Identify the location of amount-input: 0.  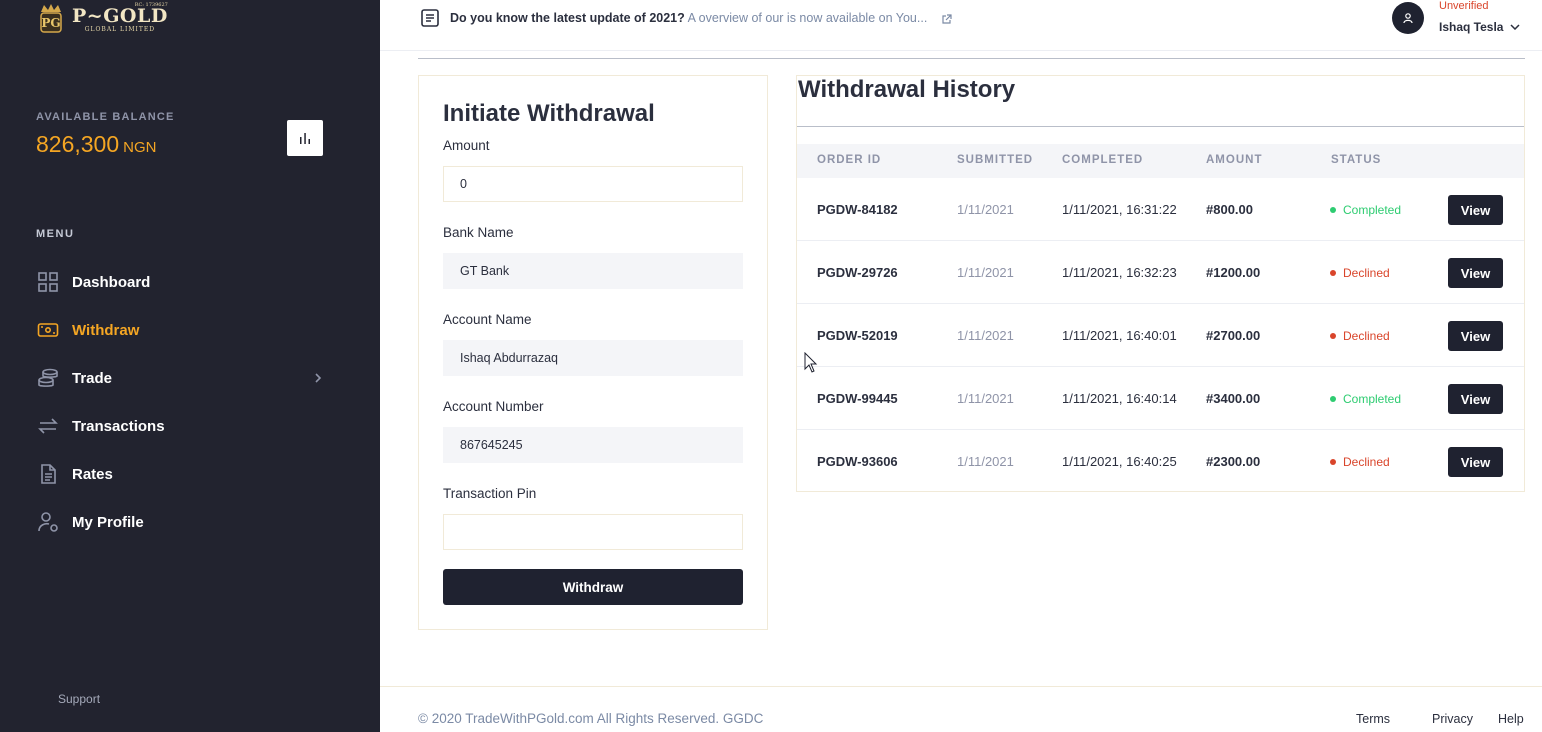
(593, 184).